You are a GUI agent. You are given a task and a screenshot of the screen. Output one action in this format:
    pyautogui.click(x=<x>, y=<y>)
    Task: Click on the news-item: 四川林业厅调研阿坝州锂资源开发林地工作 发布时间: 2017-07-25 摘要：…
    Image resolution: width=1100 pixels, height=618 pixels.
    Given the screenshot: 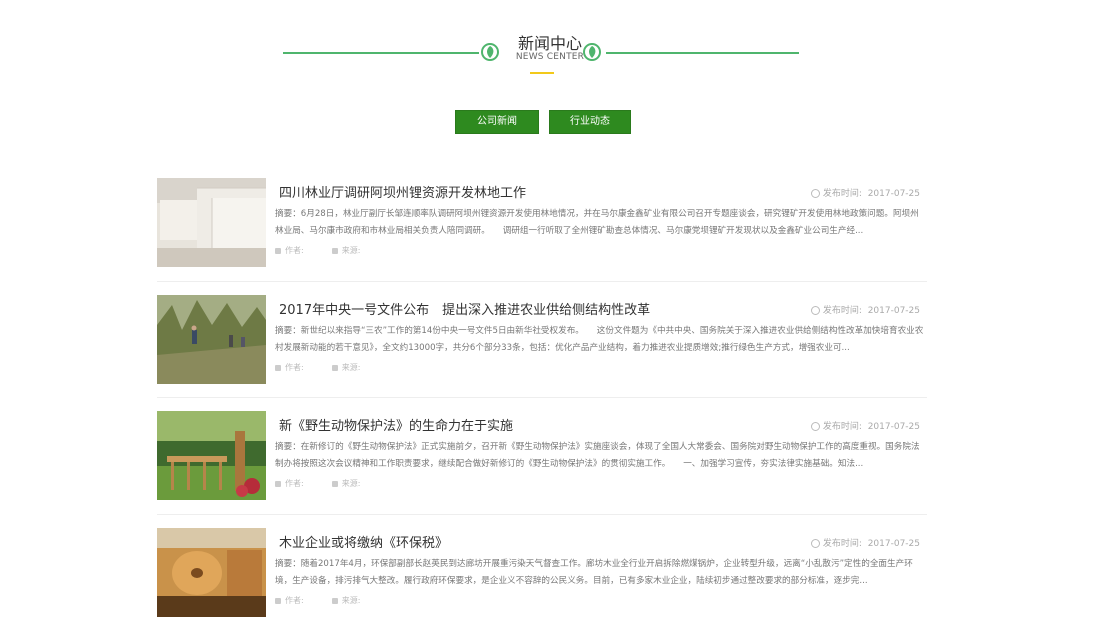 What is the action you would take?
    pyautogui.click(x=542, y=223)
    